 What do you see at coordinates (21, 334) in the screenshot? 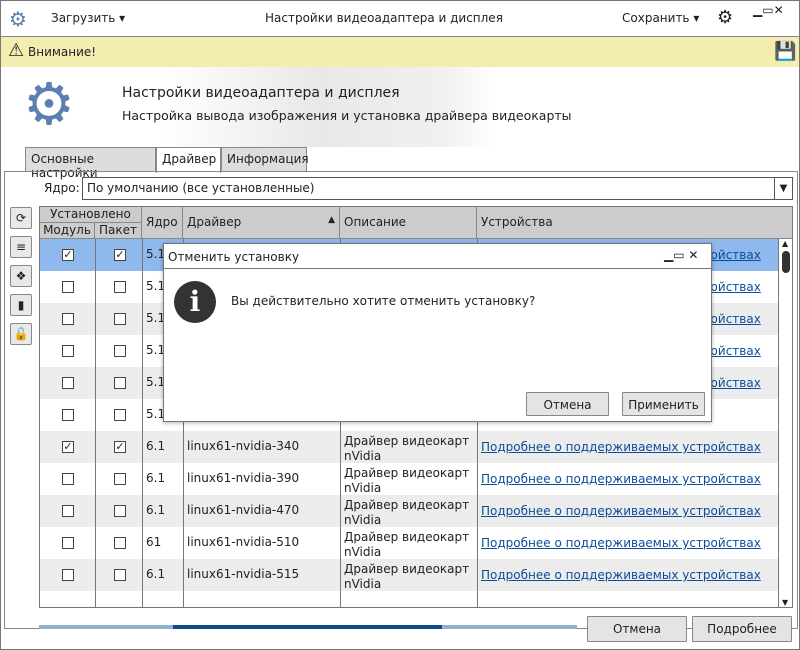
I see `unlock-button: 🔓` at bounding box center [21, 334].